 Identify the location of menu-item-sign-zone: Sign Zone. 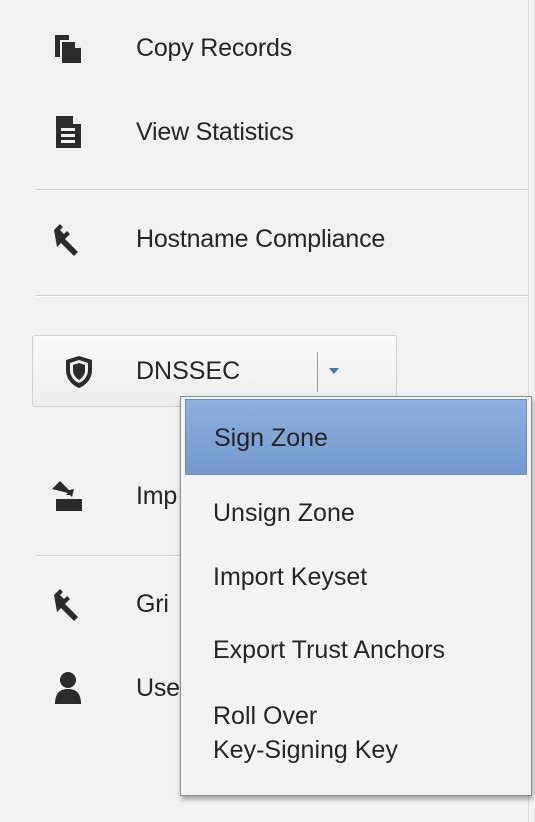
(356, 437).